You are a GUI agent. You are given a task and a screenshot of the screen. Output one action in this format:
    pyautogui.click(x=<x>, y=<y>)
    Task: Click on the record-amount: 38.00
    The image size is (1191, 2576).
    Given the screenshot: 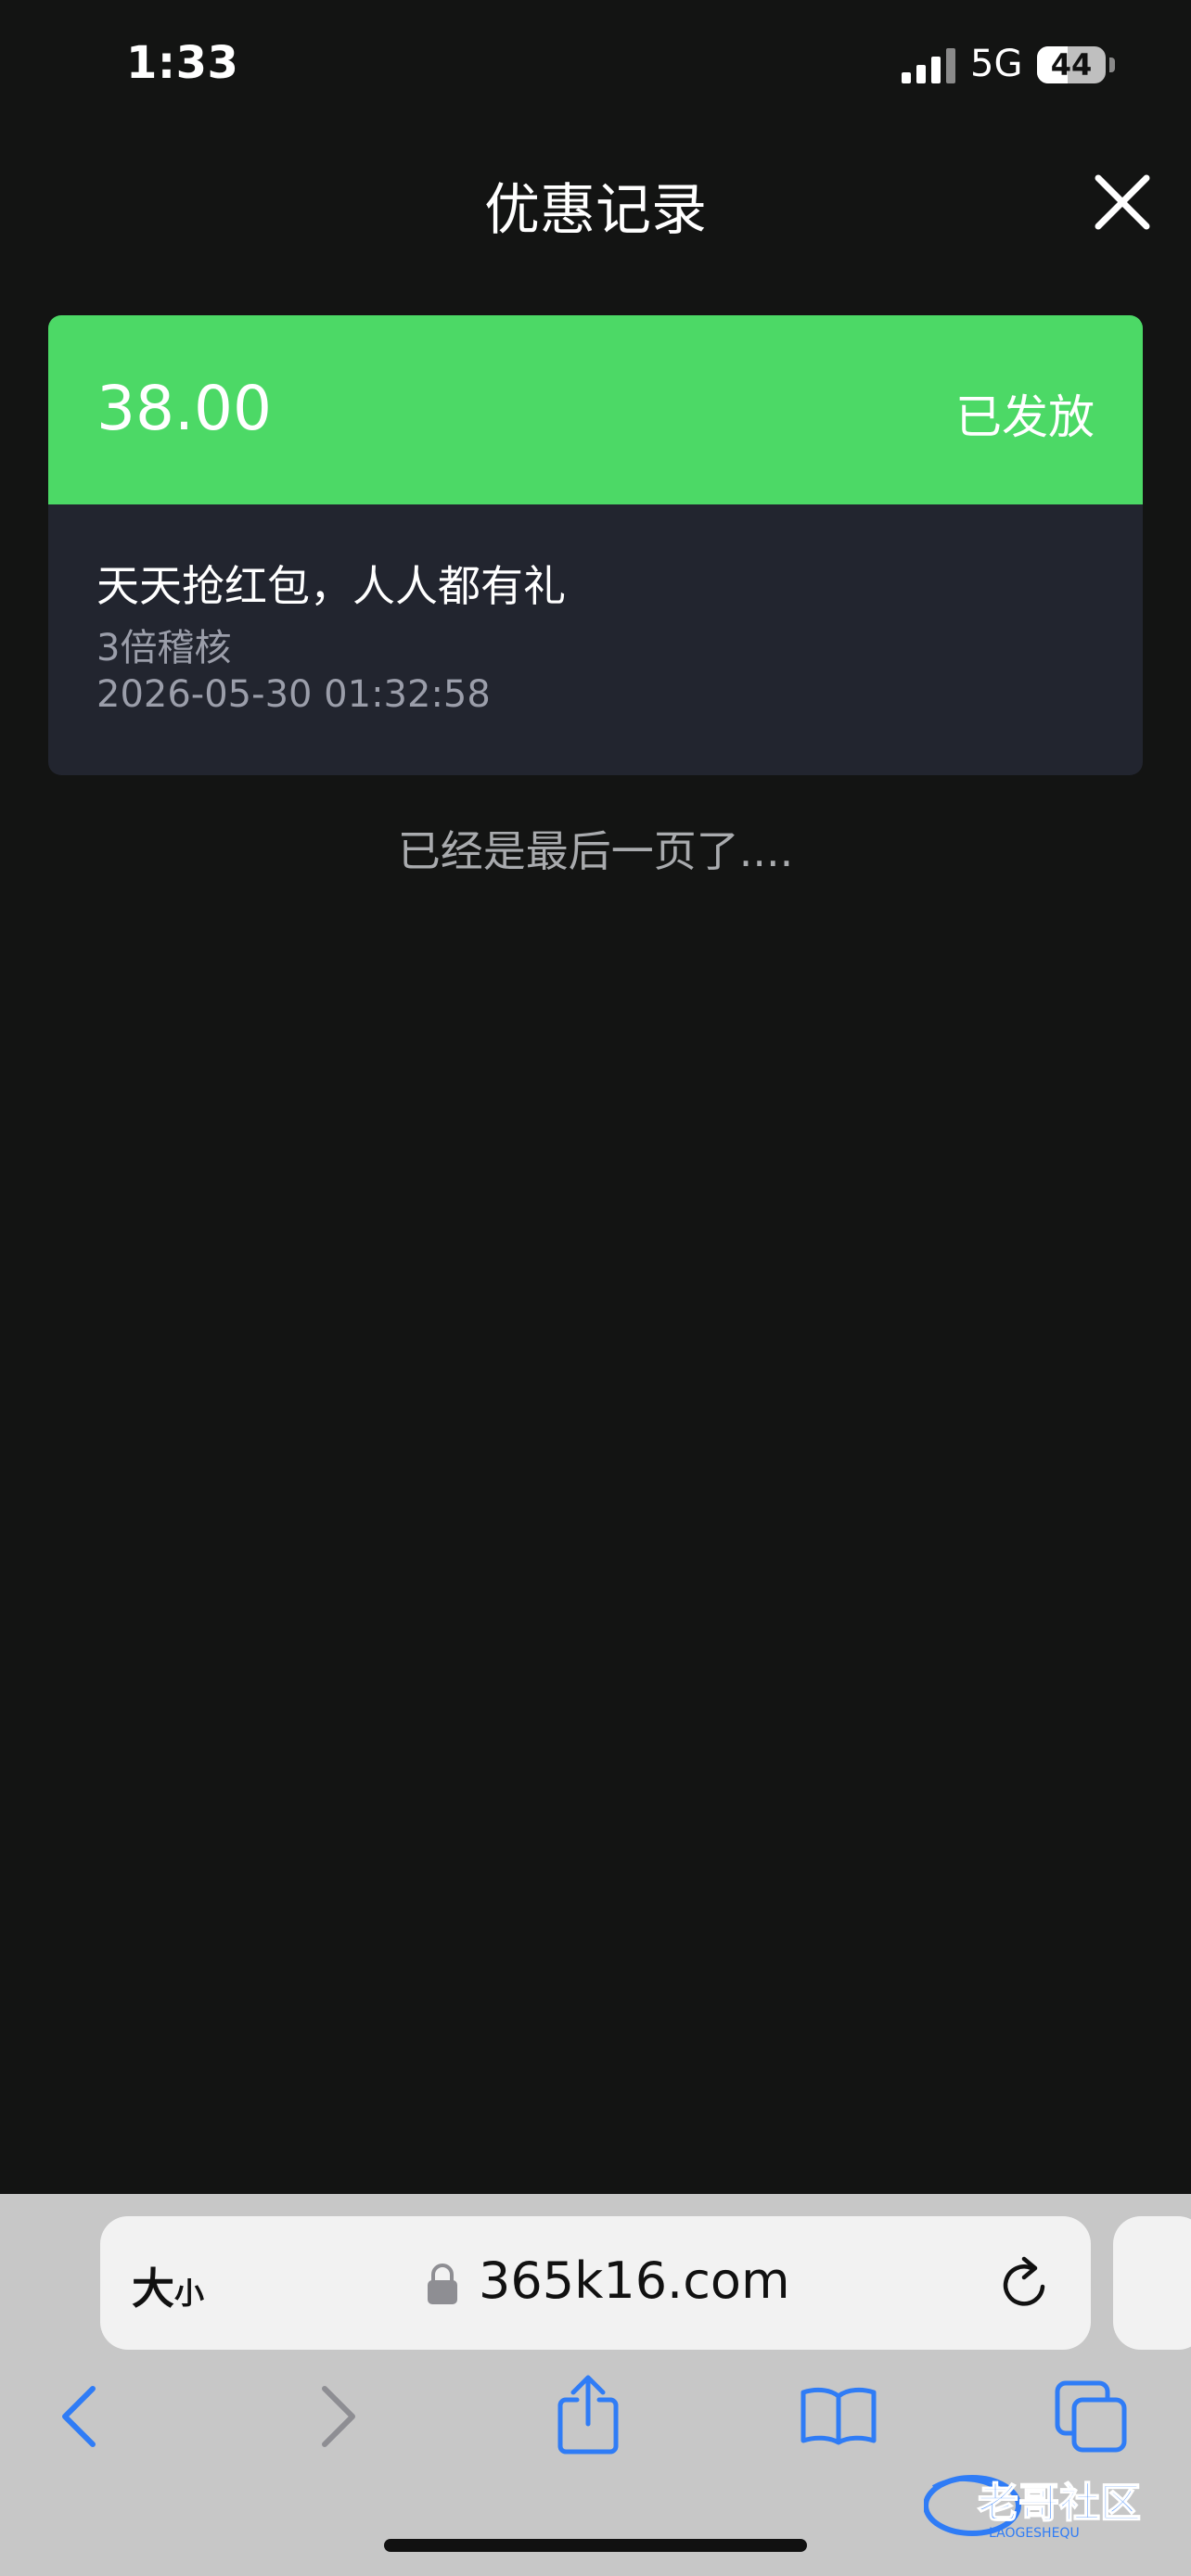 What is the action you would take?
    pyautogui.click(x=184, y=408)
    